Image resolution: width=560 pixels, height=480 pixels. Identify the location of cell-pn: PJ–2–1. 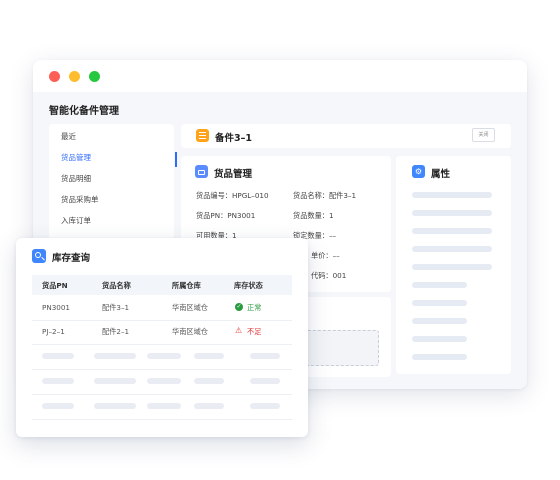
(53, 331).